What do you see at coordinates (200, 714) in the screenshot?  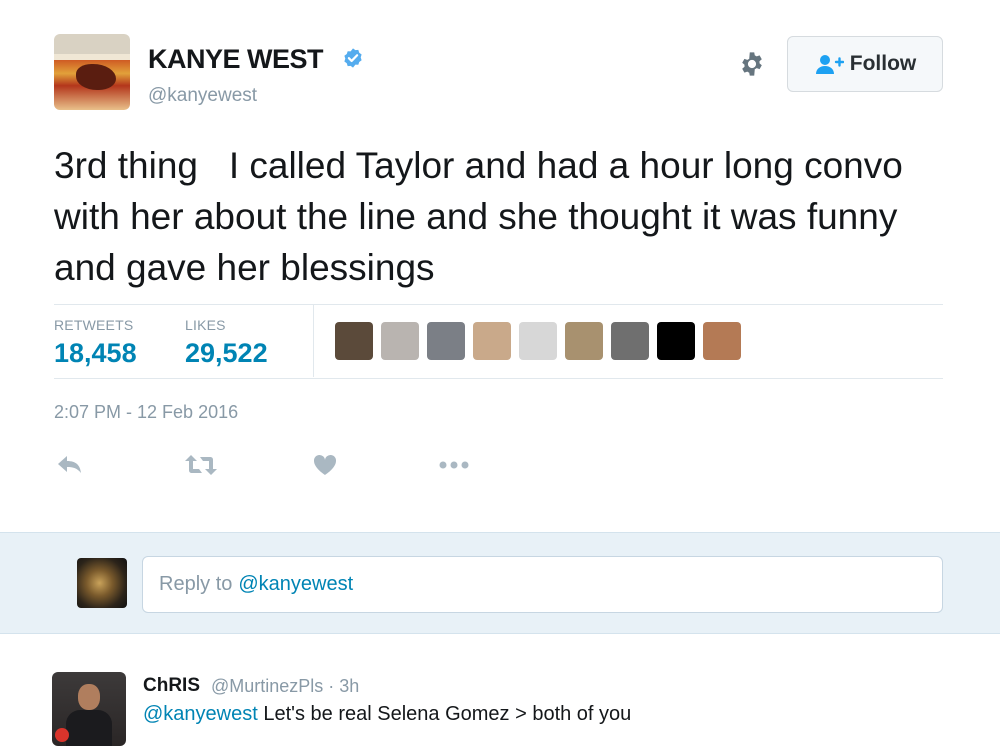 I see `reply-mention-link: @kanyewest` at bounding box center [200, 714].